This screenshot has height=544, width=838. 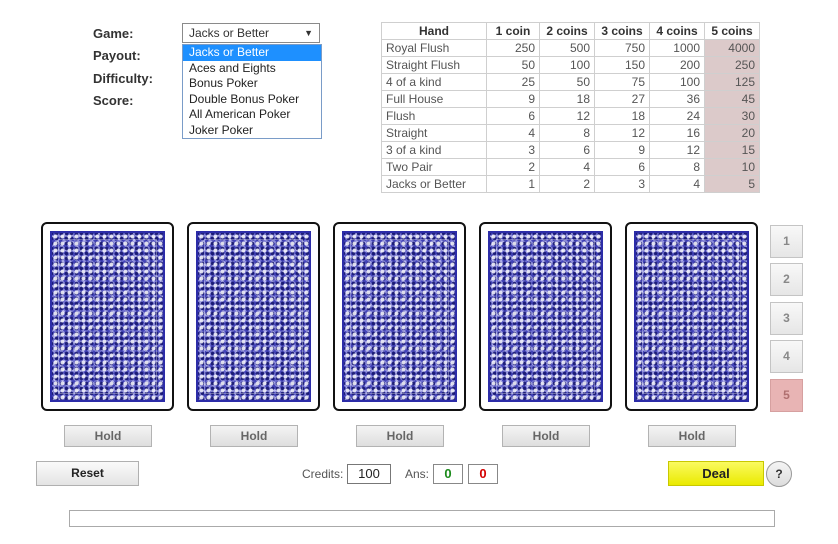 What do you see at coordinates (570, 133) in the screenshot?
I see `payout-row: Straight 4 8 12 16 20` at bounding box center [570, 133].